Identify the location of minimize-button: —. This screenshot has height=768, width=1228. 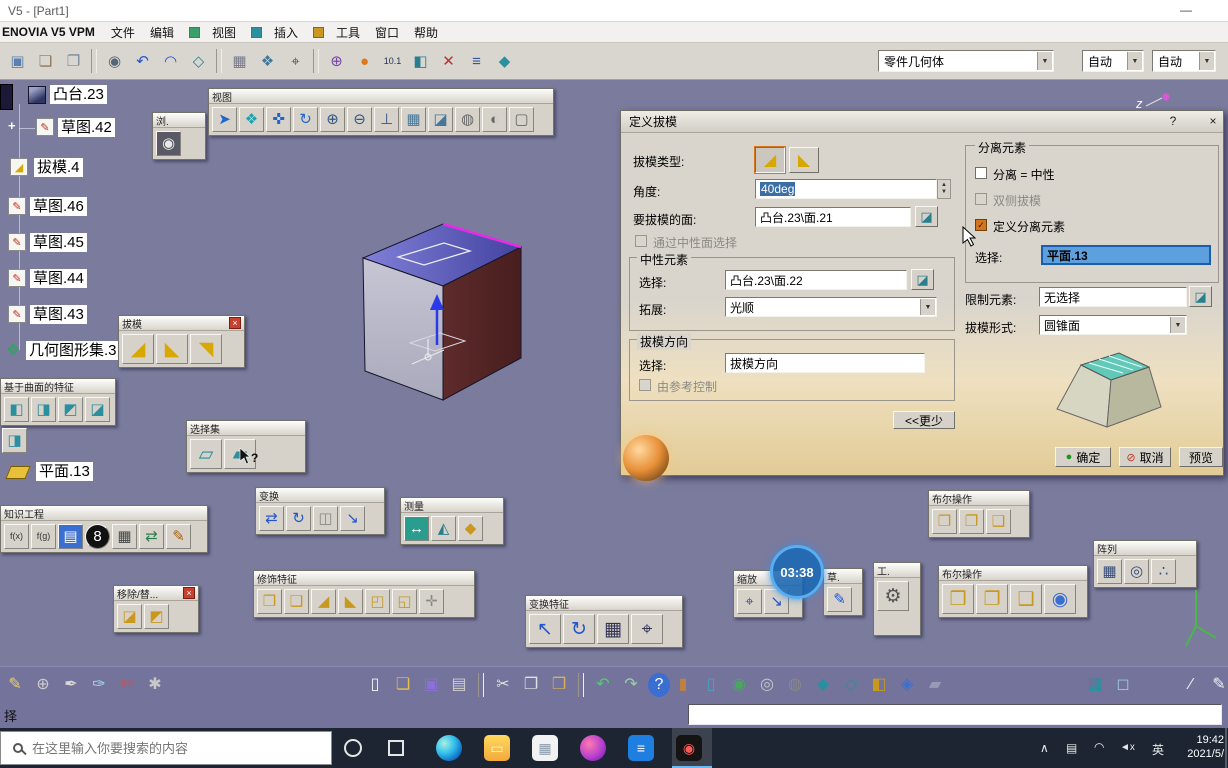
(1186, 10).